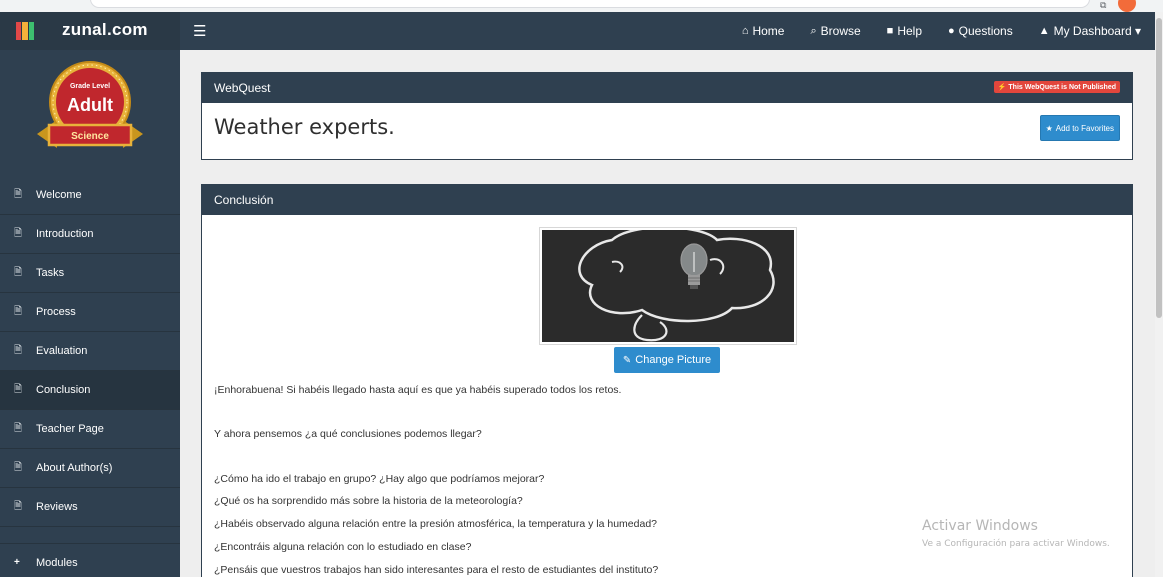 The height and width of the screenshot is (577, 1163). I want to click on sidebar-item-evaluation: 🗎 Evaluation, so click(90, 351).